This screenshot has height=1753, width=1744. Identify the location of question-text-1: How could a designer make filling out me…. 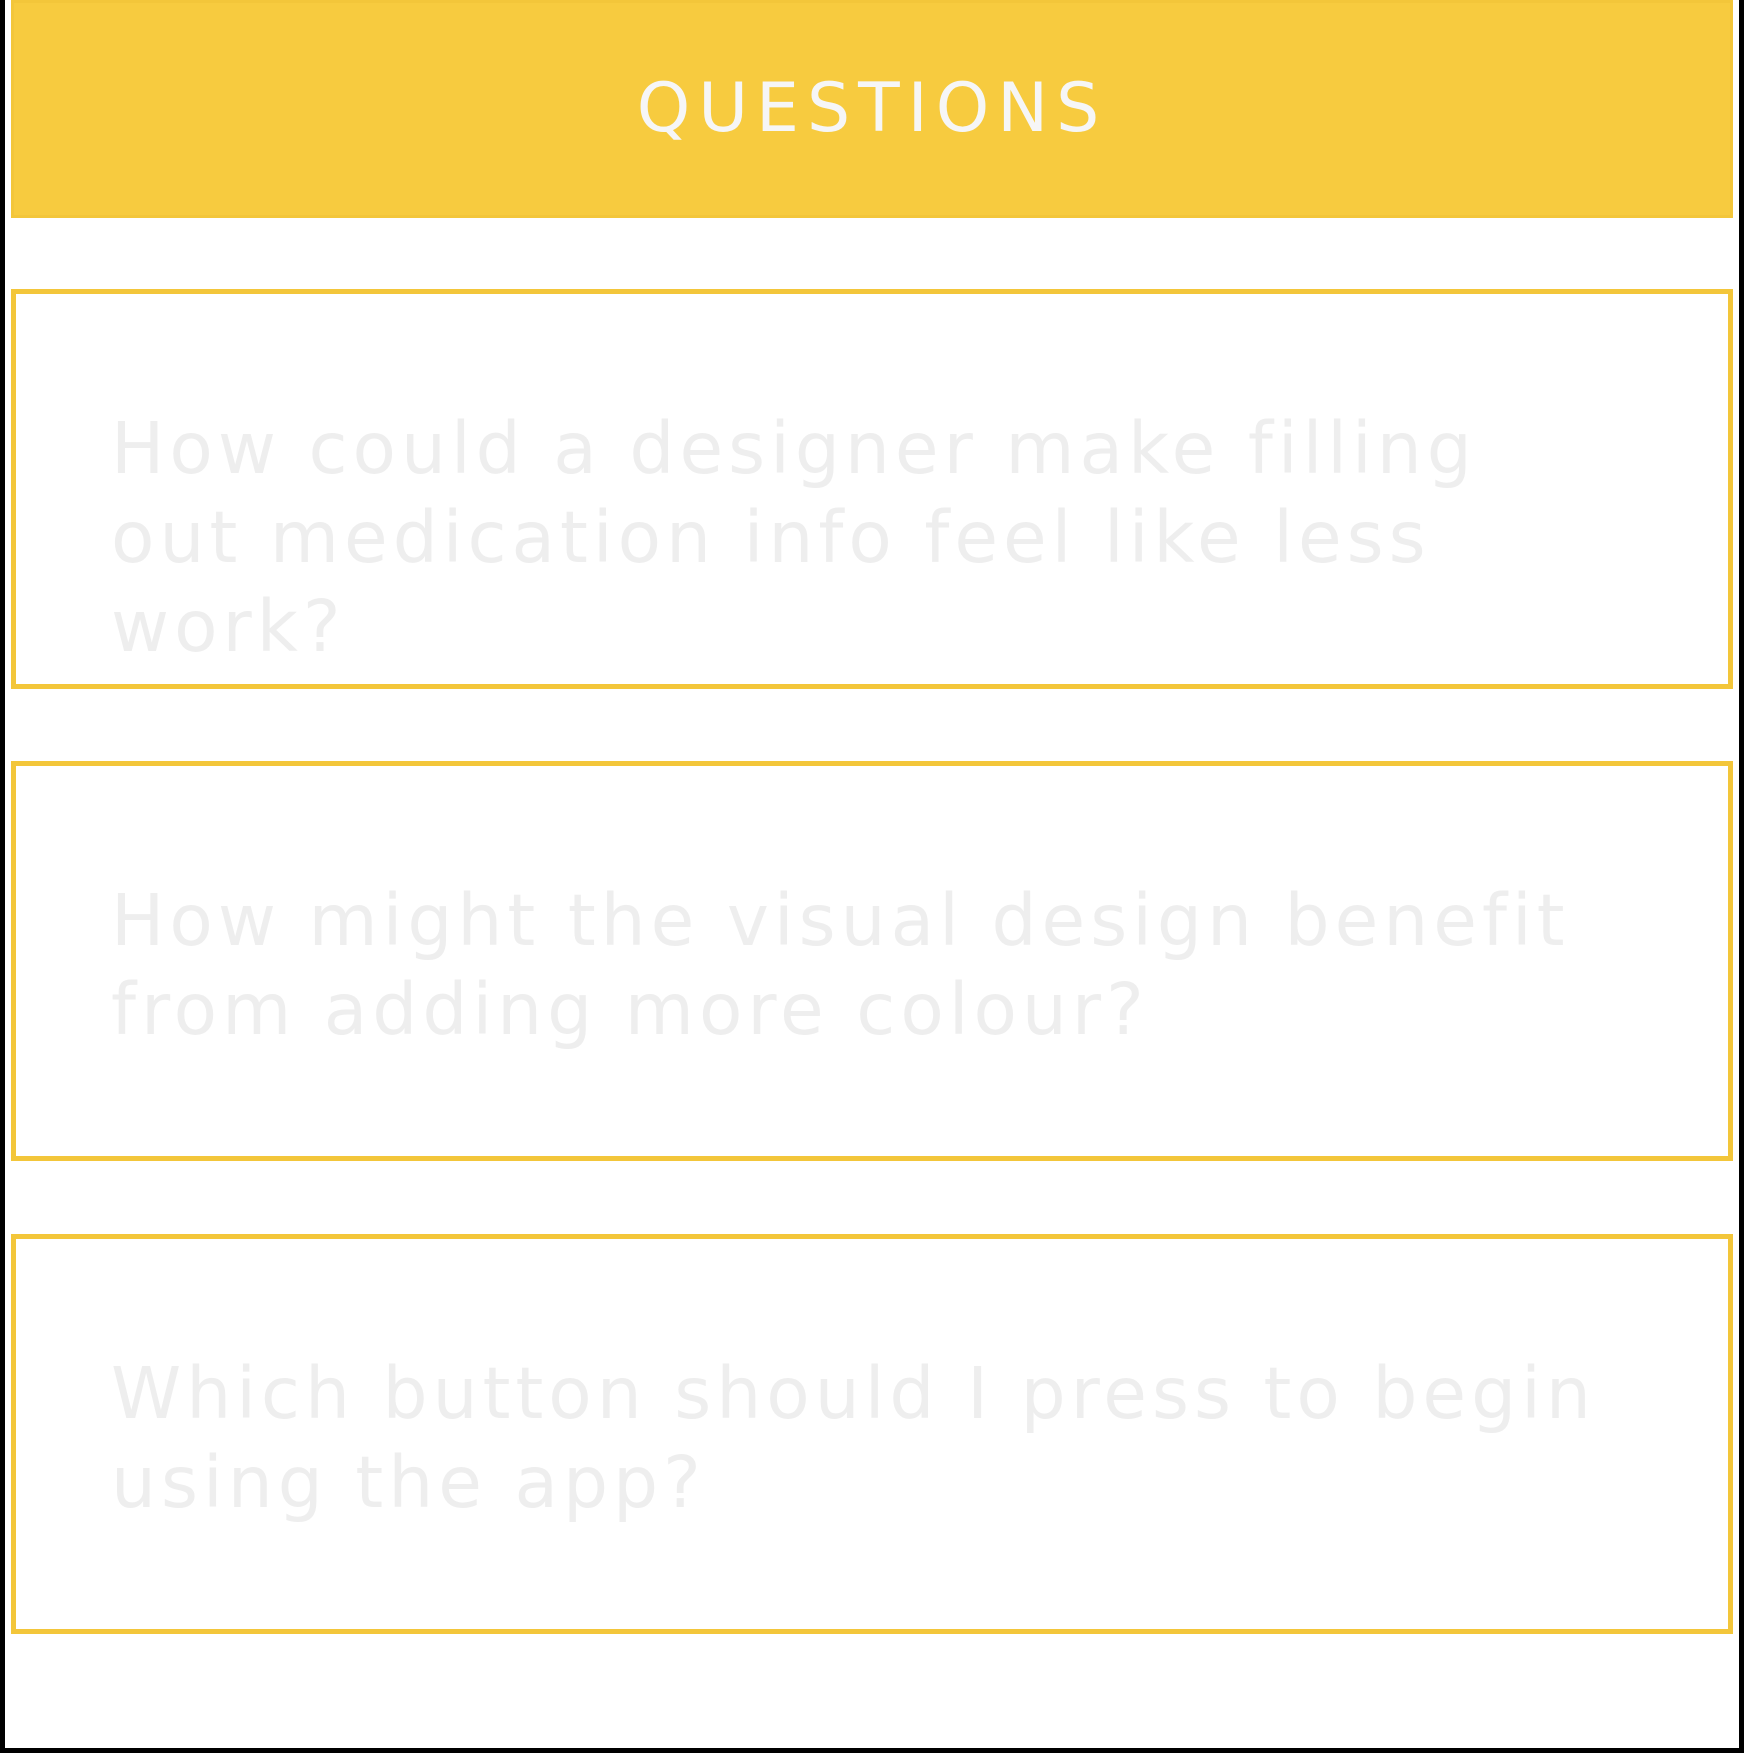
(794, 537).